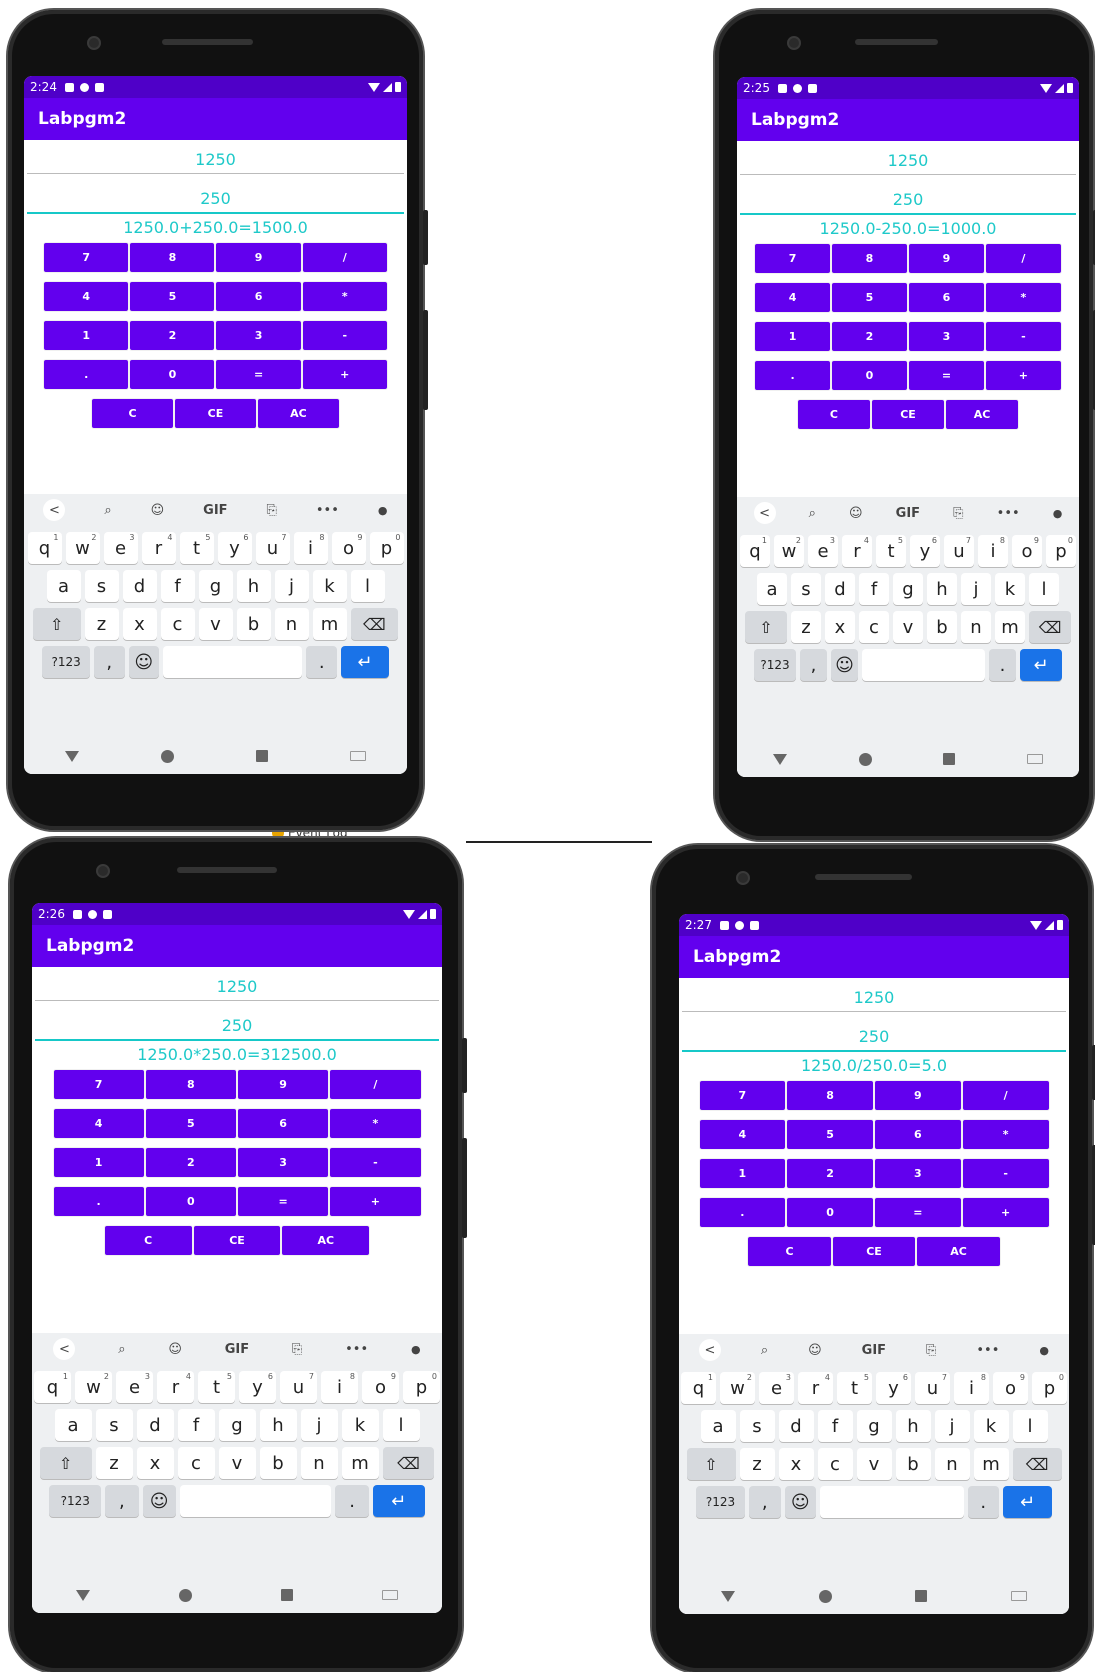 Image resolution: width=1095 pixels, height=1672 pixels. What do you see at coordinates (908, 589) in the screenshot?
I see `key-button: g` at bounding box center [908, 589].